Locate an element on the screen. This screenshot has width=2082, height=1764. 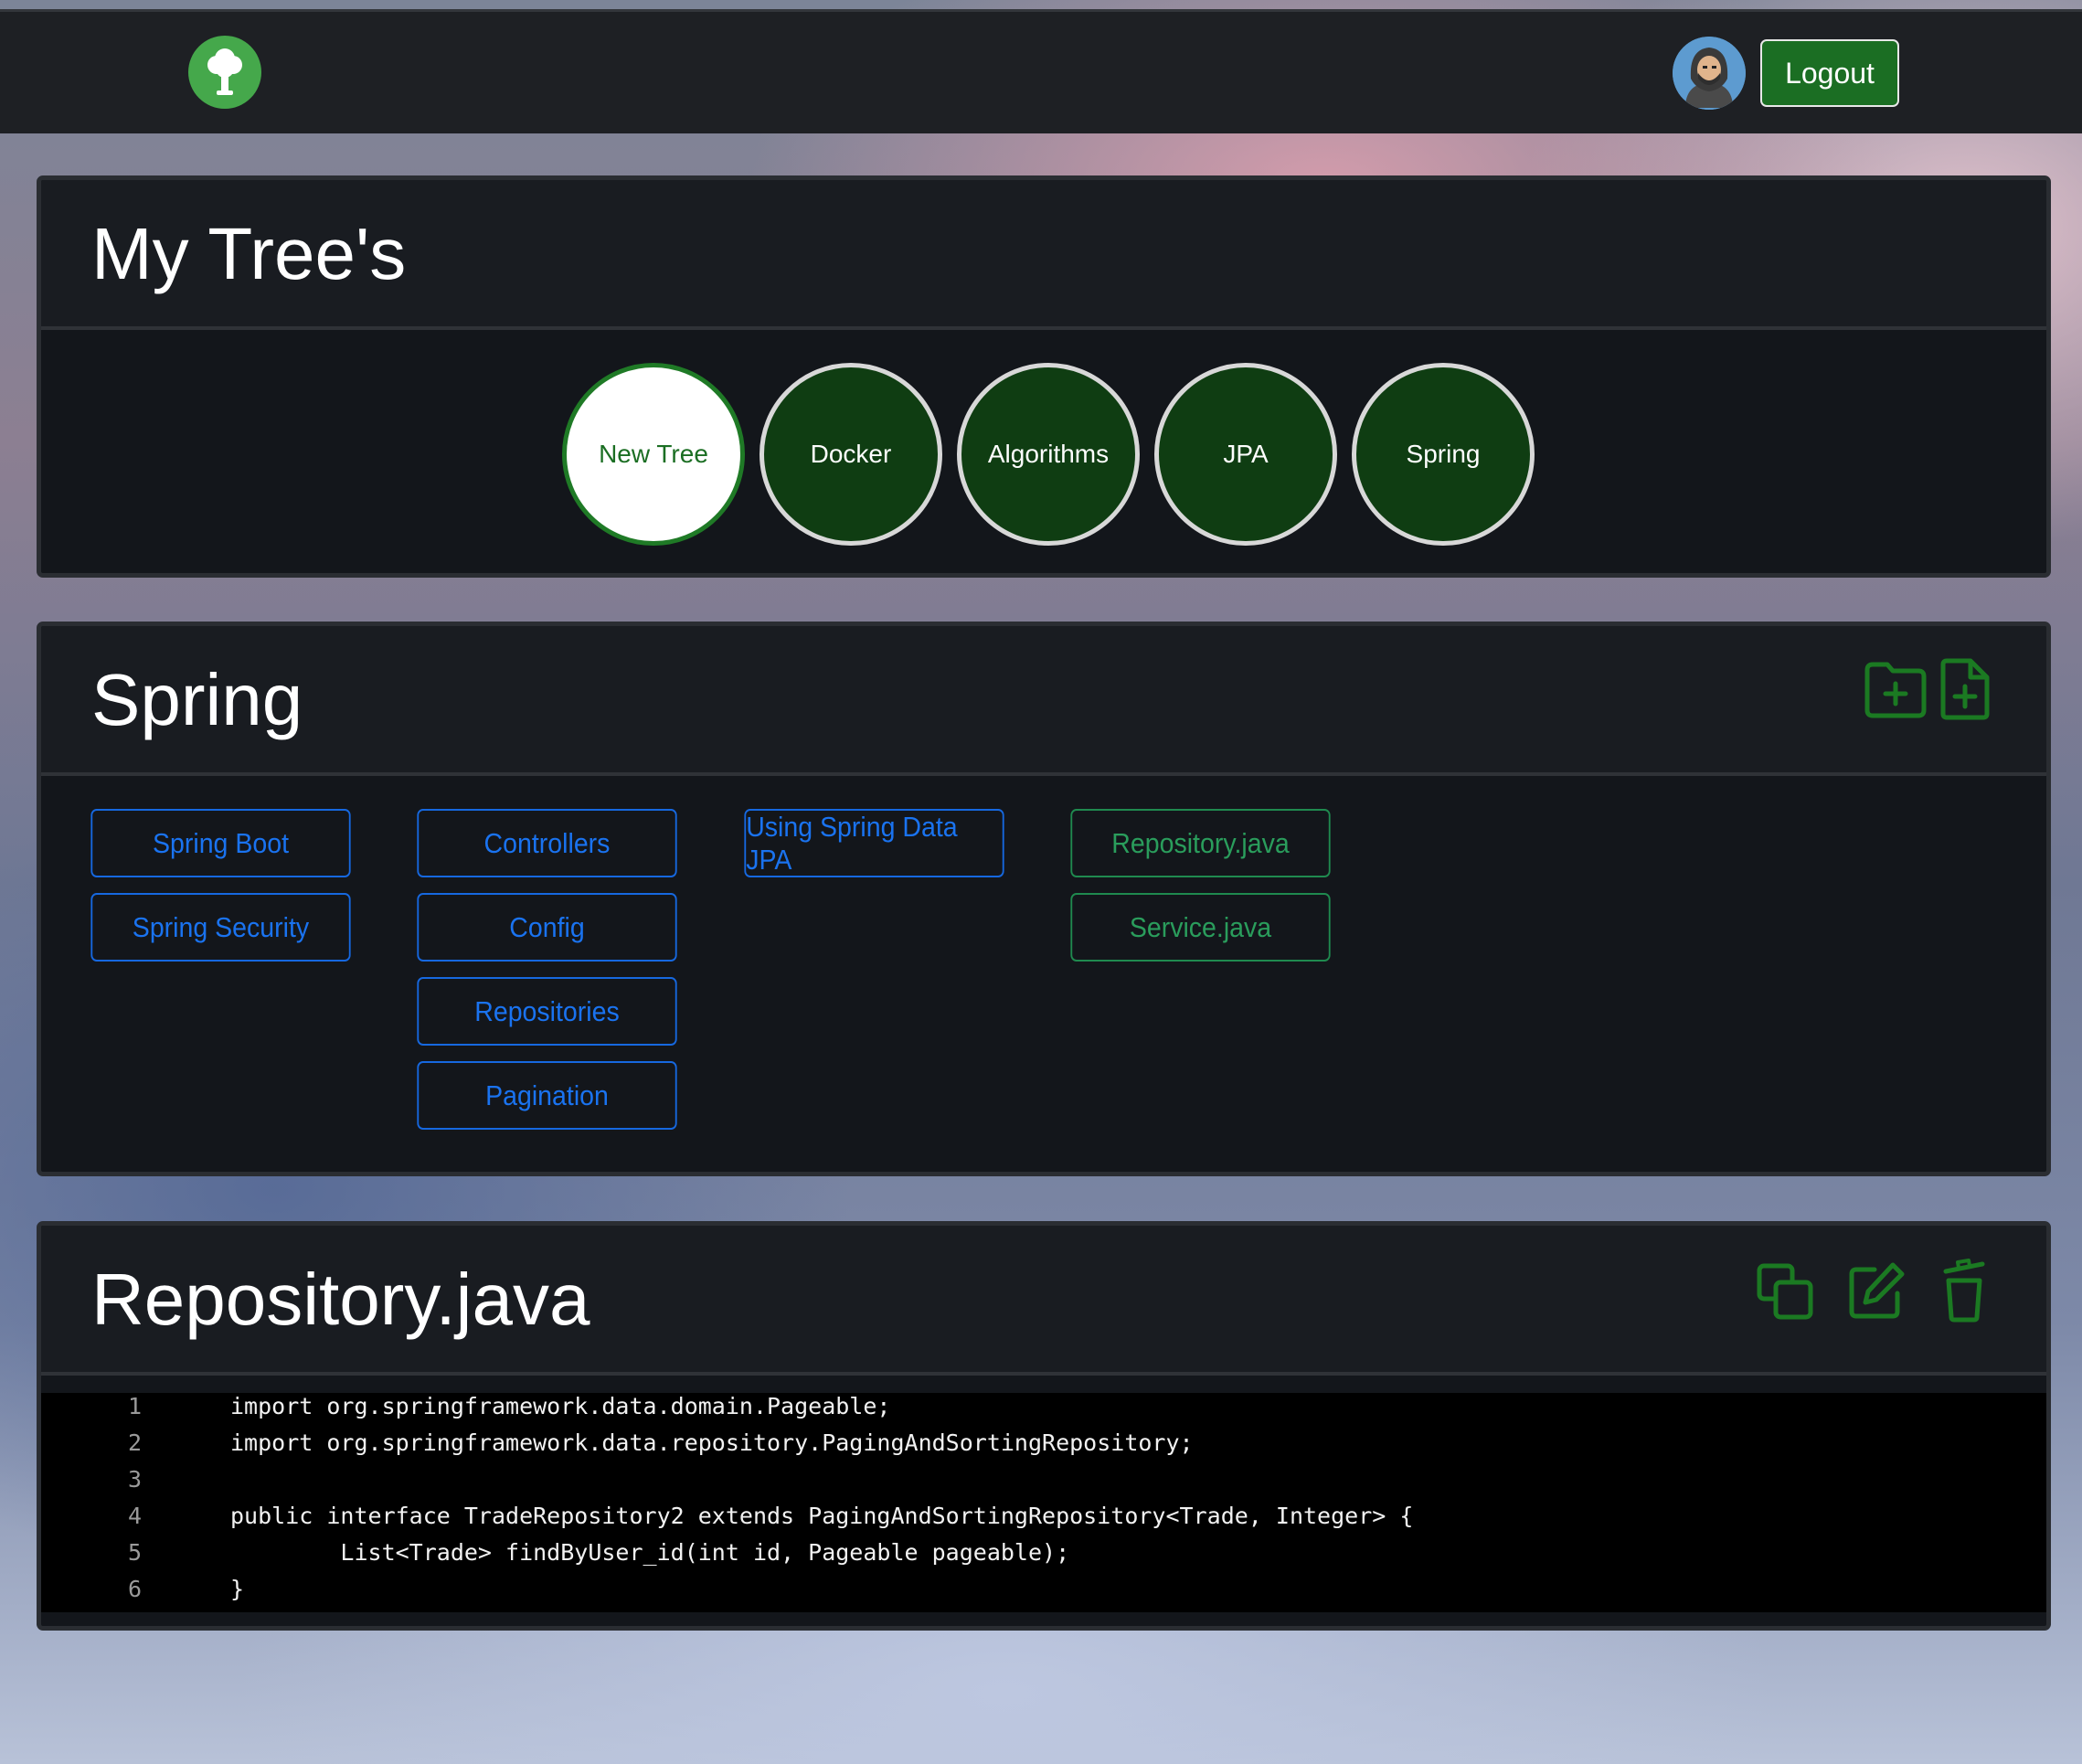
tree-algorithms: Algorithms is located at coordinates (1048, 454).